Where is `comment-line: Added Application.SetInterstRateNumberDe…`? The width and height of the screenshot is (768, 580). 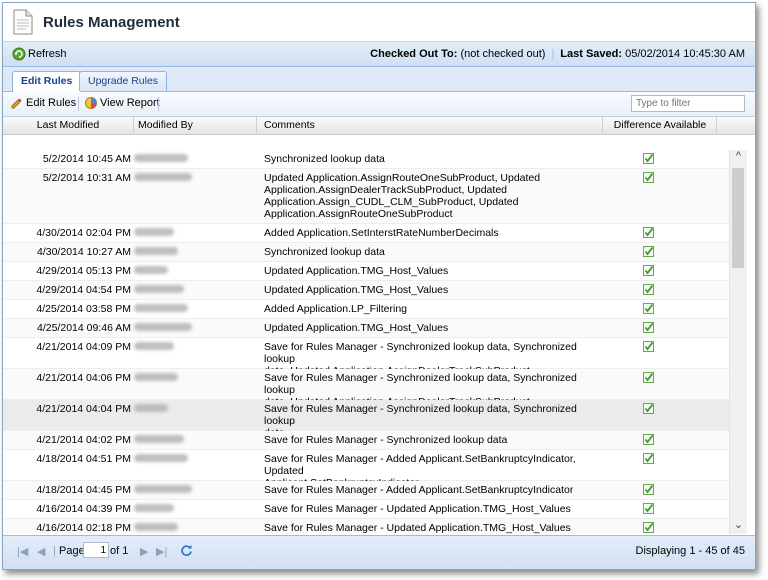
comment-line: Added Application.SetInterstRateNumberDe… is located at coordinates (381, 233).